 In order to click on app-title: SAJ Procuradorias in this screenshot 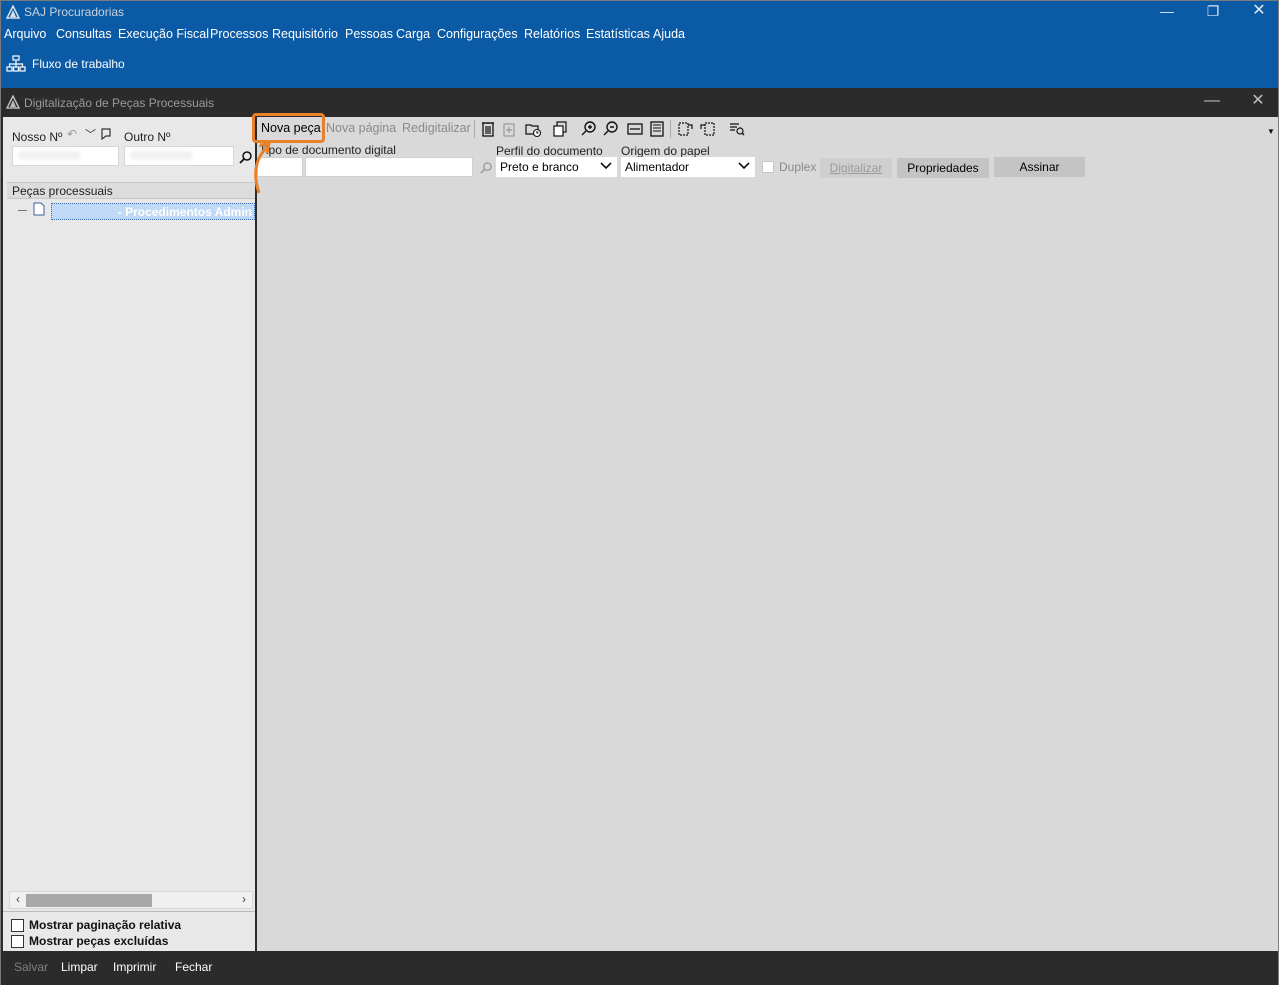, I will do `click(74, 12)`.